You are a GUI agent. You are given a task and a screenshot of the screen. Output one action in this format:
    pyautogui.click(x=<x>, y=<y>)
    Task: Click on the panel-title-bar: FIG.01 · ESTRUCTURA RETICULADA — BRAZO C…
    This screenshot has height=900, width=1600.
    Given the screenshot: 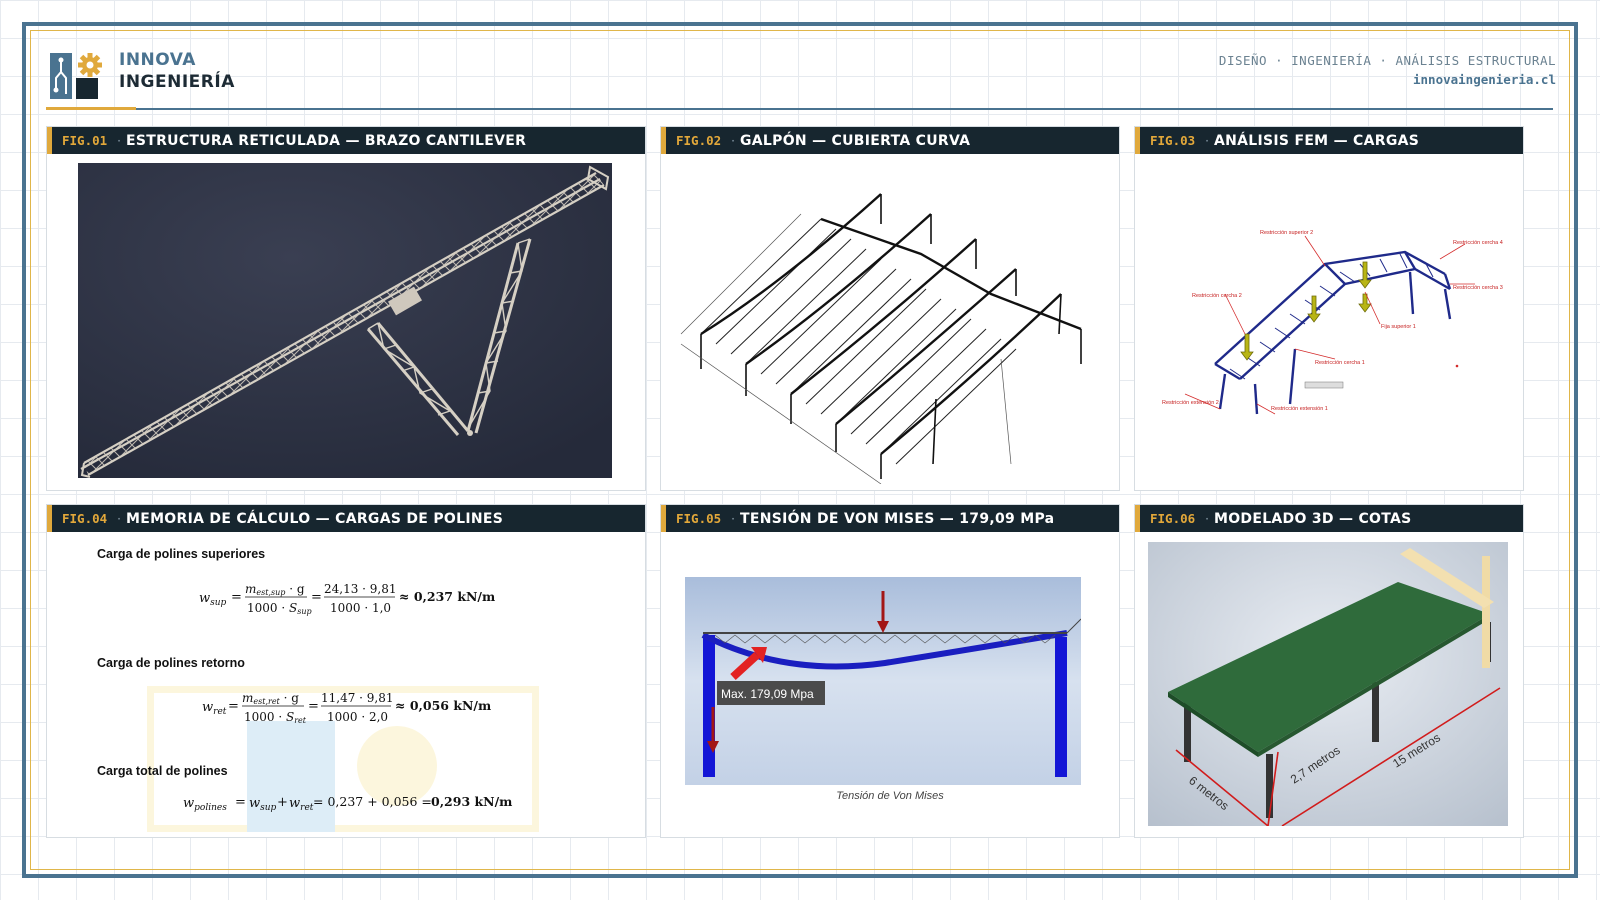 What is the action you would take?
    pyautogui.click(x=346, y=140)
    